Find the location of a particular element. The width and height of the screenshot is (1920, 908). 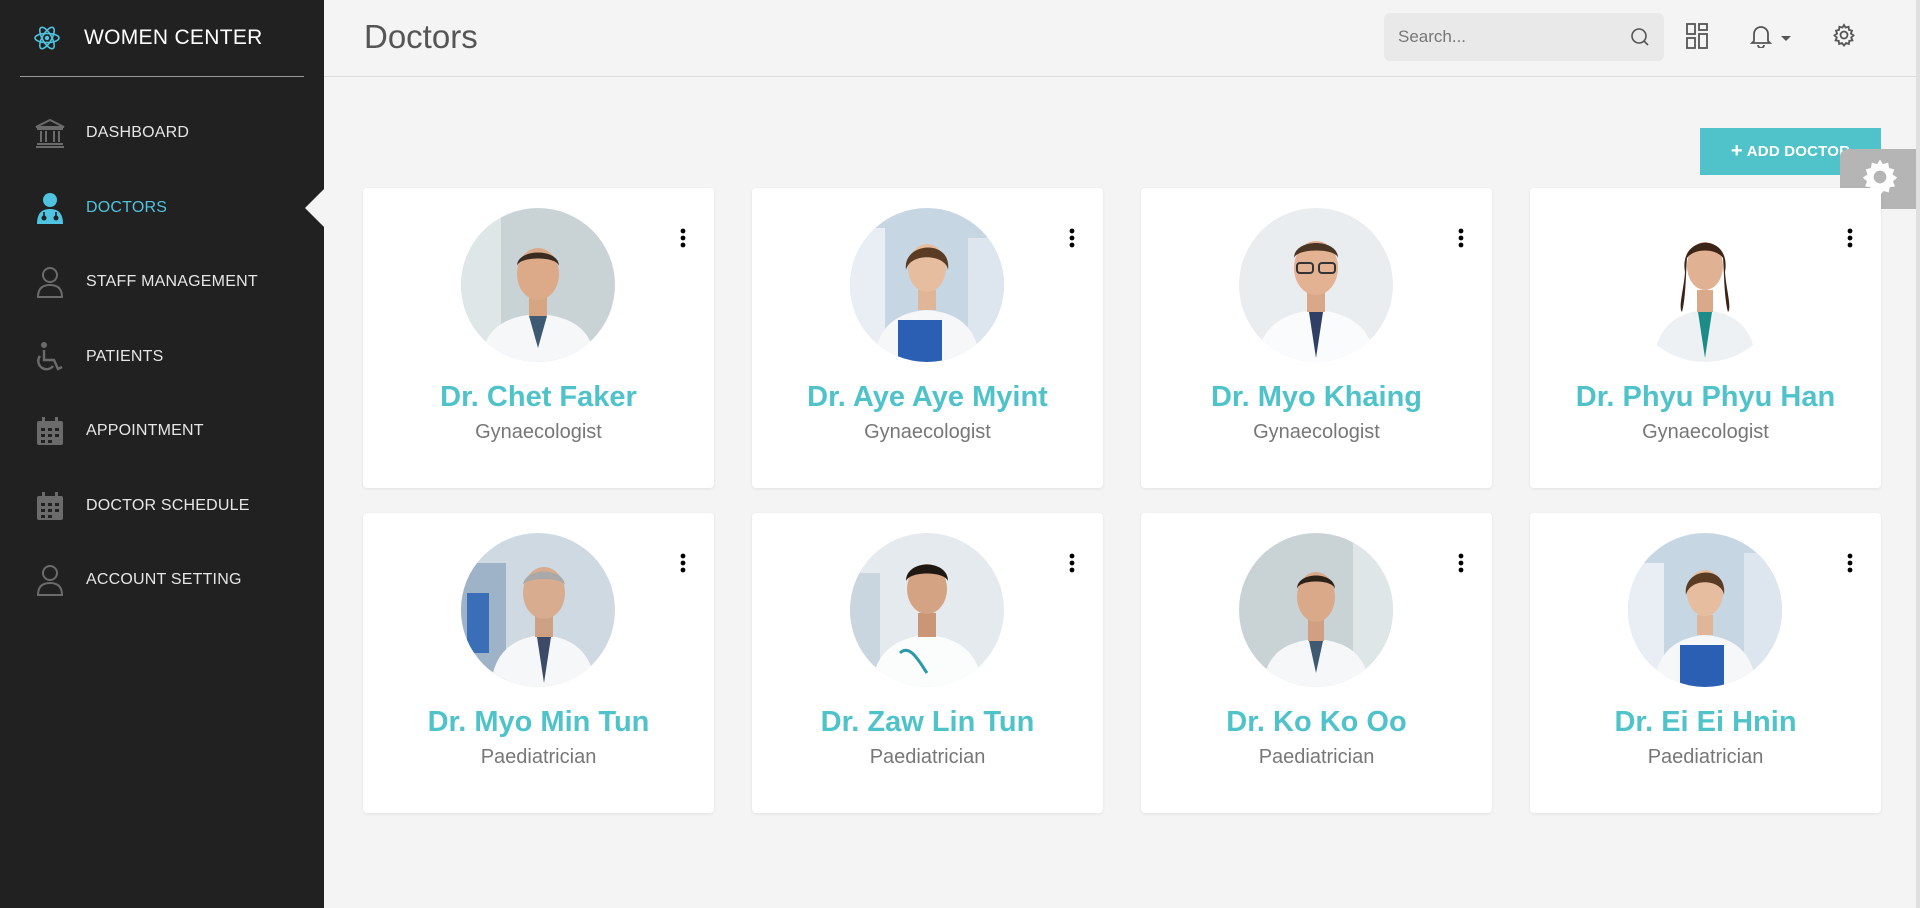

doctor-name: Dr. Myo Min Tun is located at coordinates (538, 722).